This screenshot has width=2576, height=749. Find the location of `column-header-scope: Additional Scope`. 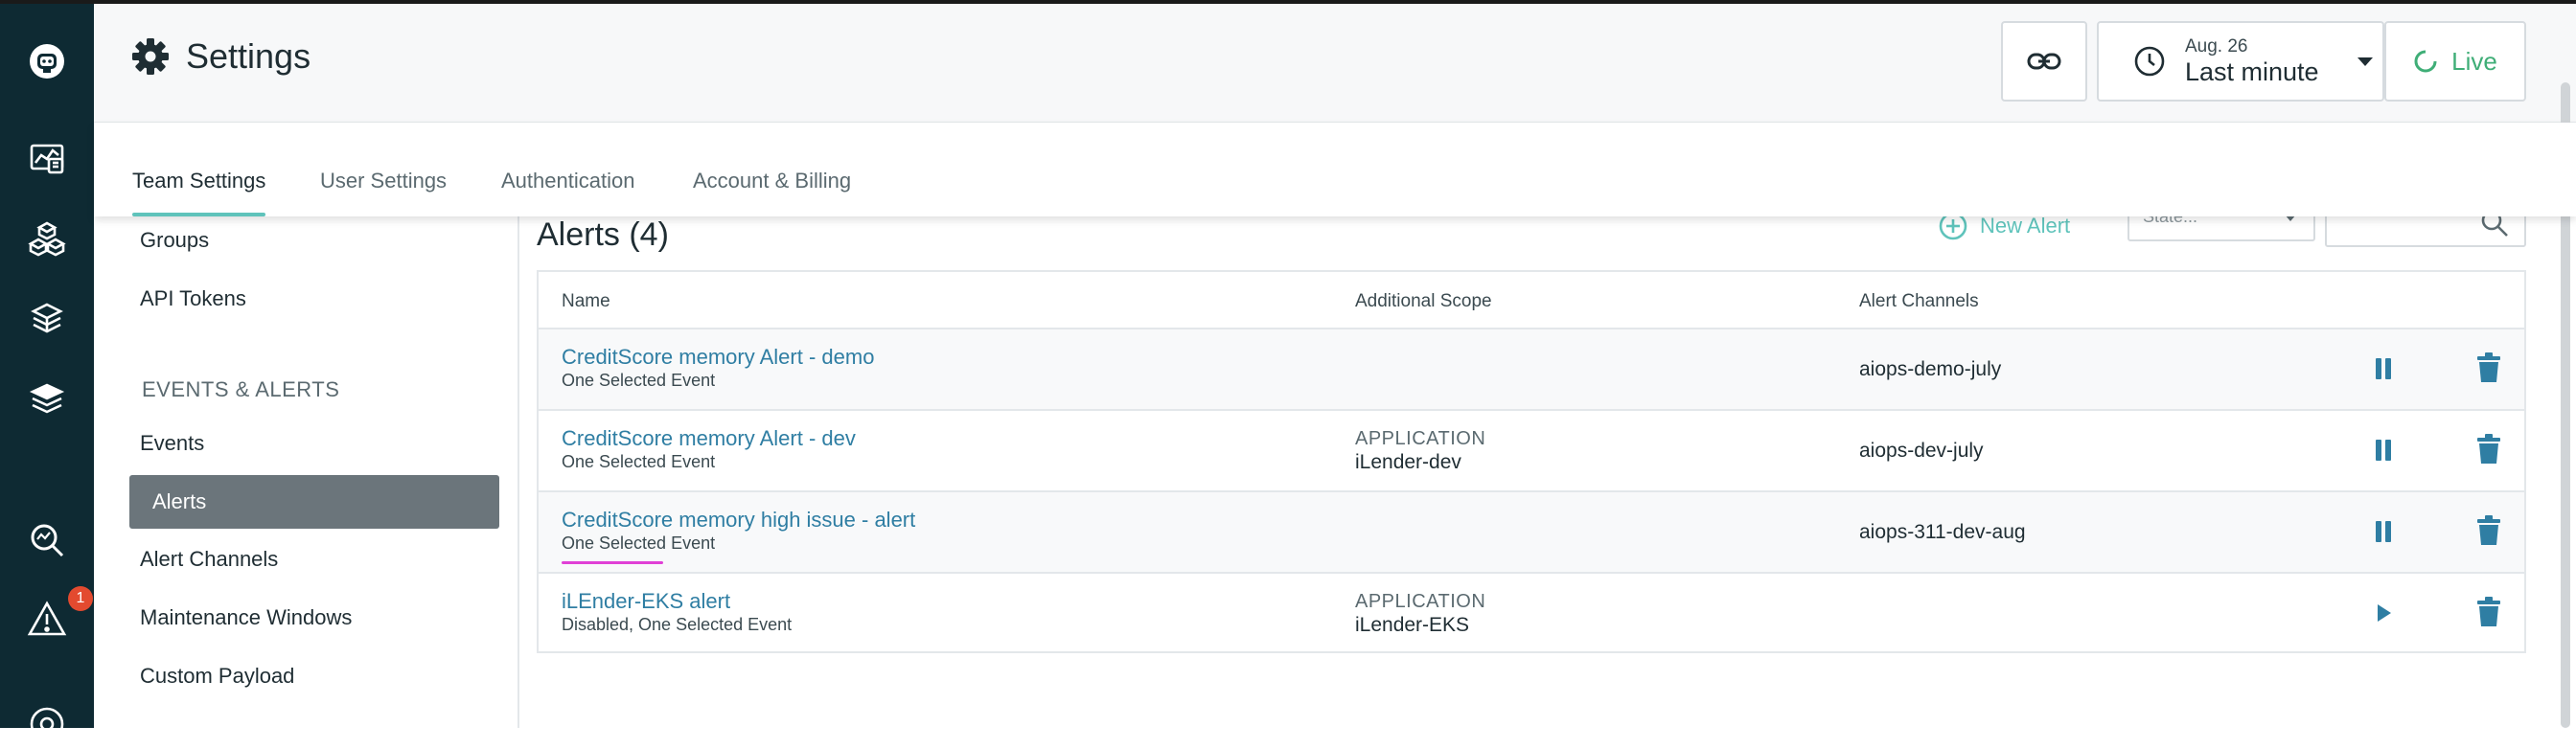

column-header-scope: Additional Scope is located at coordinates (1423, 301).